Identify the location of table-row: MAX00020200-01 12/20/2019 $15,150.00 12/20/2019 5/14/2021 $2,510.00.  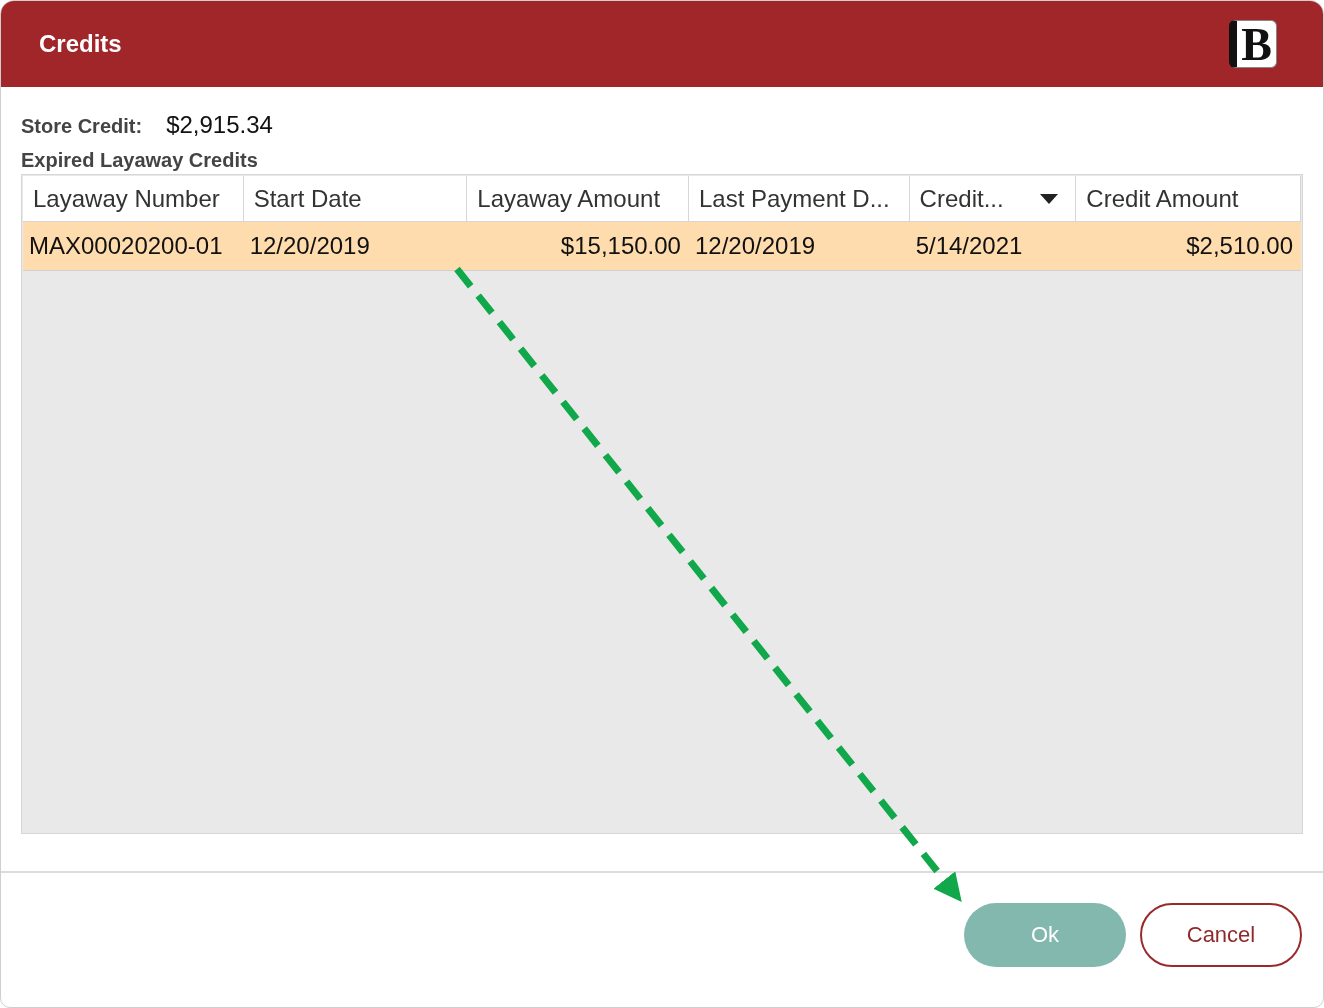
(662, 246).